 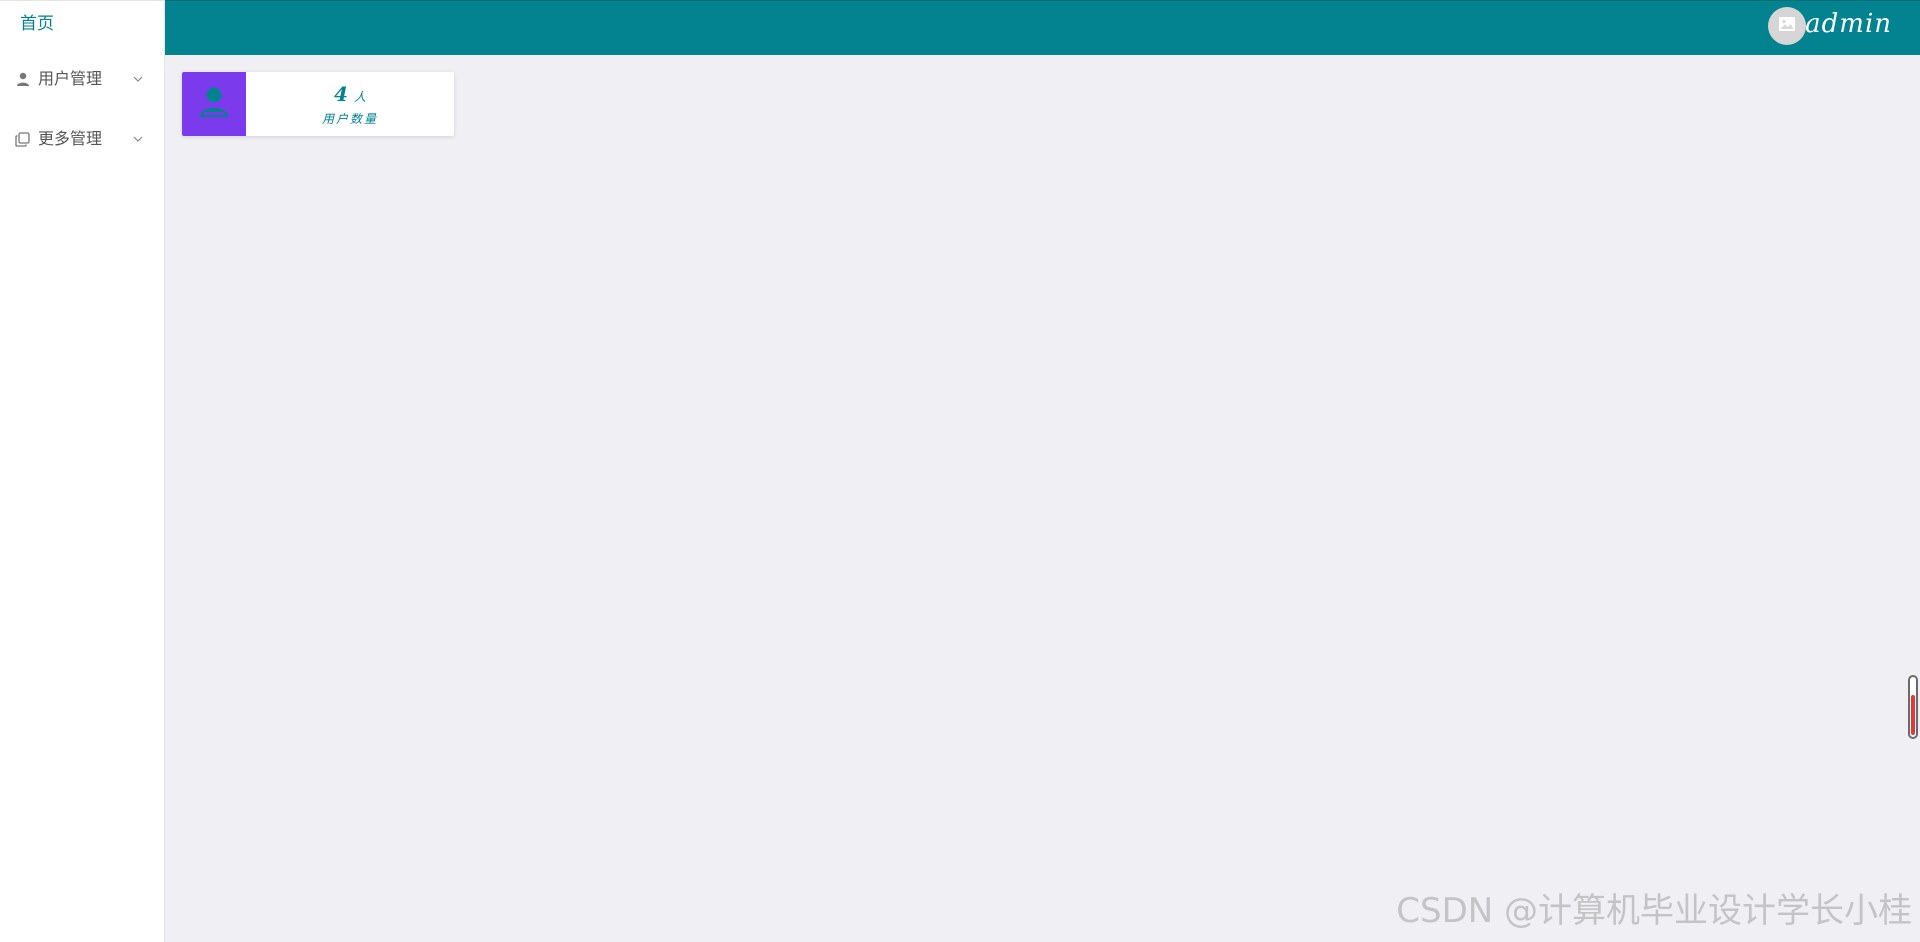 I want to click on stat-value-row: 4 人, so click(x=350, y=94).